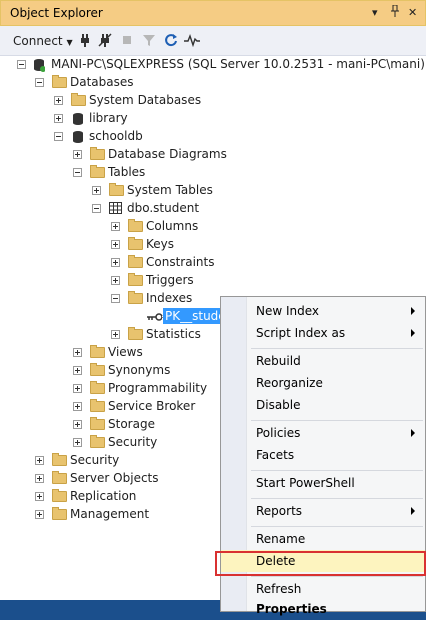  What do you see at coordinates (102, 82) in the screenshot?
I see `databases-label: Databases` at bounding box center [102, 82].